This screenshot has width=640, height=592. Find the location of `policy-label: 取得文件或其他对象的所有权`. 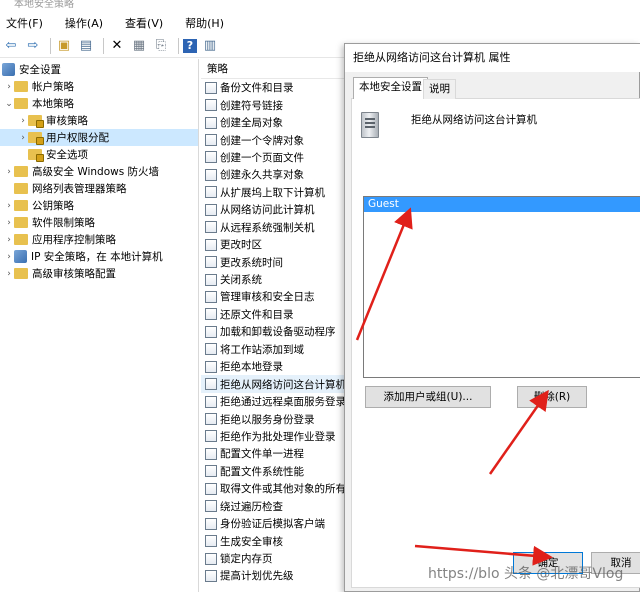

policy-label: 取得文件或其他对象的所有权 is located at coordinates (283, 489).